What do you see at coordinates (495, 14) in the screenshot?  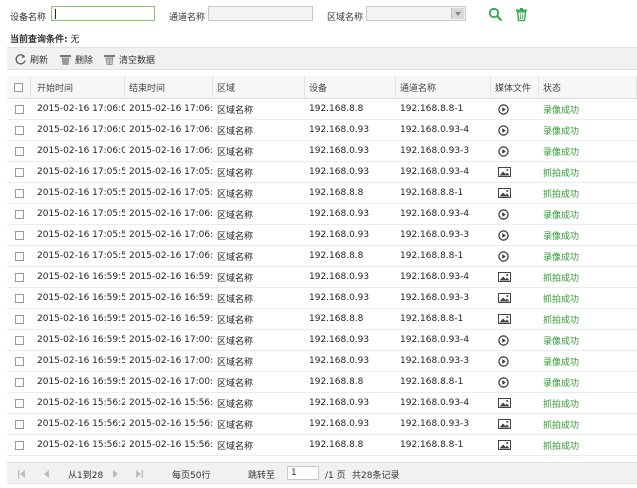 I see `search-icon` at bounding box center [495, 14].